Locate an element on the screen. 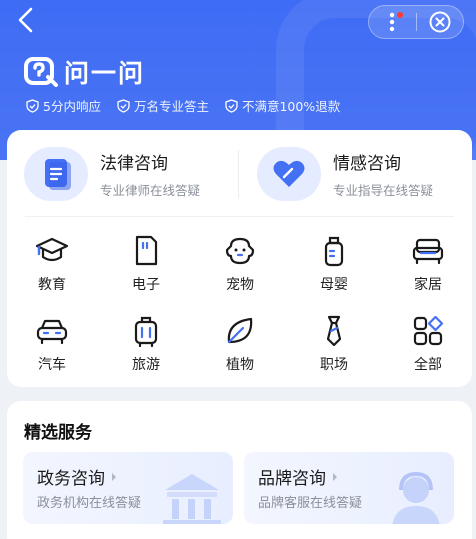  notification-dot is located at coordinates (400, 15).